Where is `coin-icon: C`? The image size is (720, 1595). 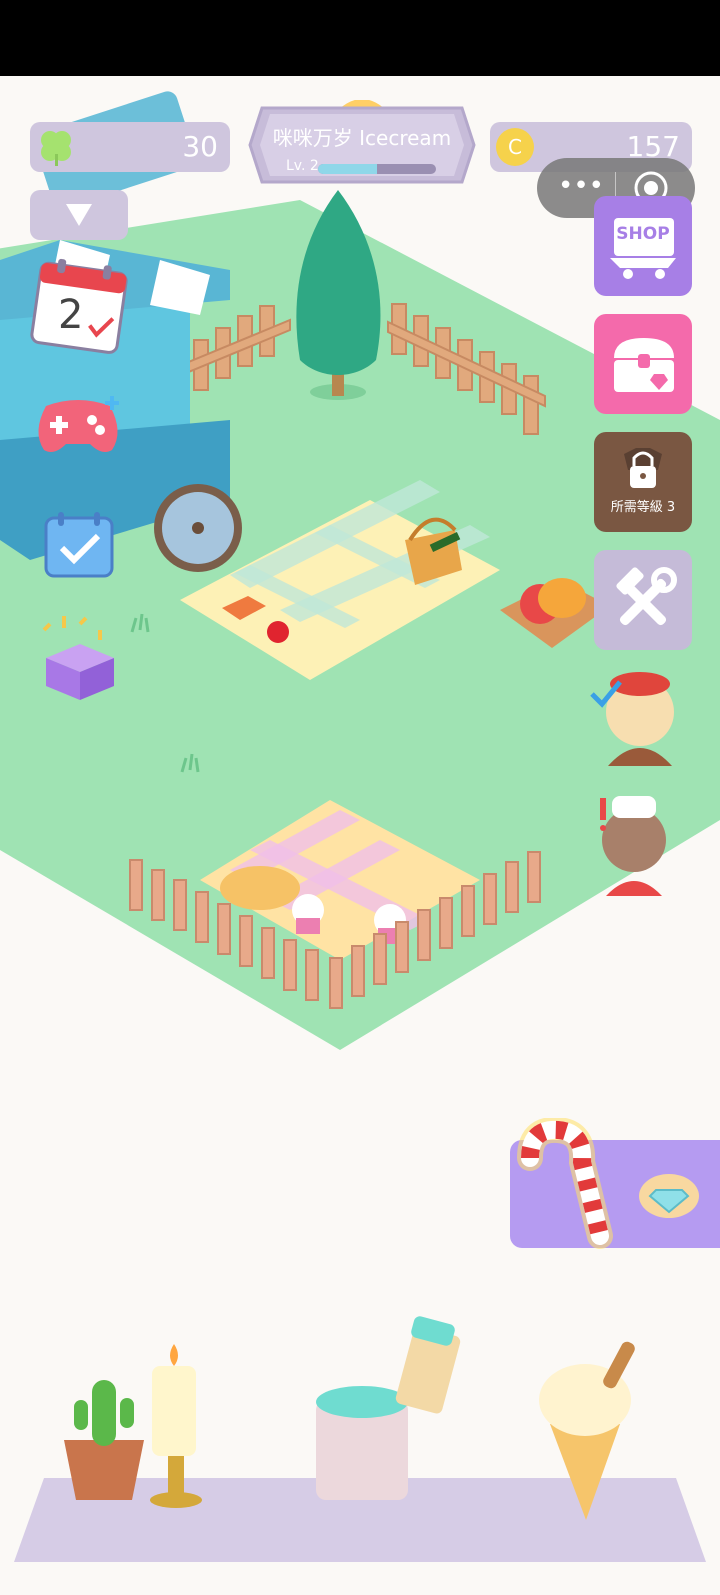 coin-icon: C is located at coordinates (515, 147).